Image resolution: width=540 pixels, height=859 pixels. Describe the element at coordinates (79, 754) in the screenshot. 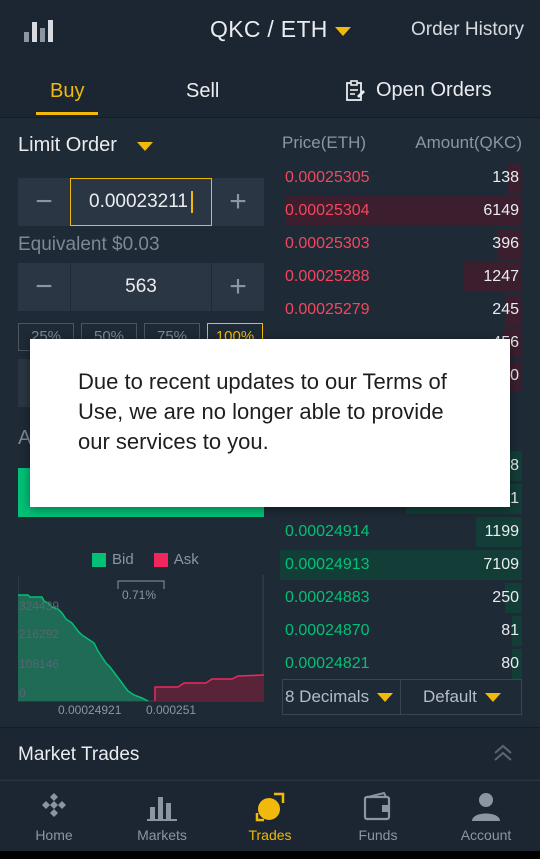

I see `market-trades-label: Market Trades` at that location.